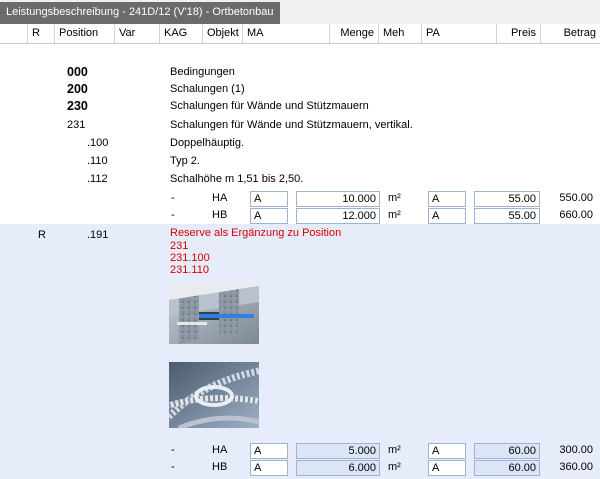 The image size is (600, 479). I want to click on table-row: 230 Schalungen für Wände und Stützmauern, so click(300, 106).